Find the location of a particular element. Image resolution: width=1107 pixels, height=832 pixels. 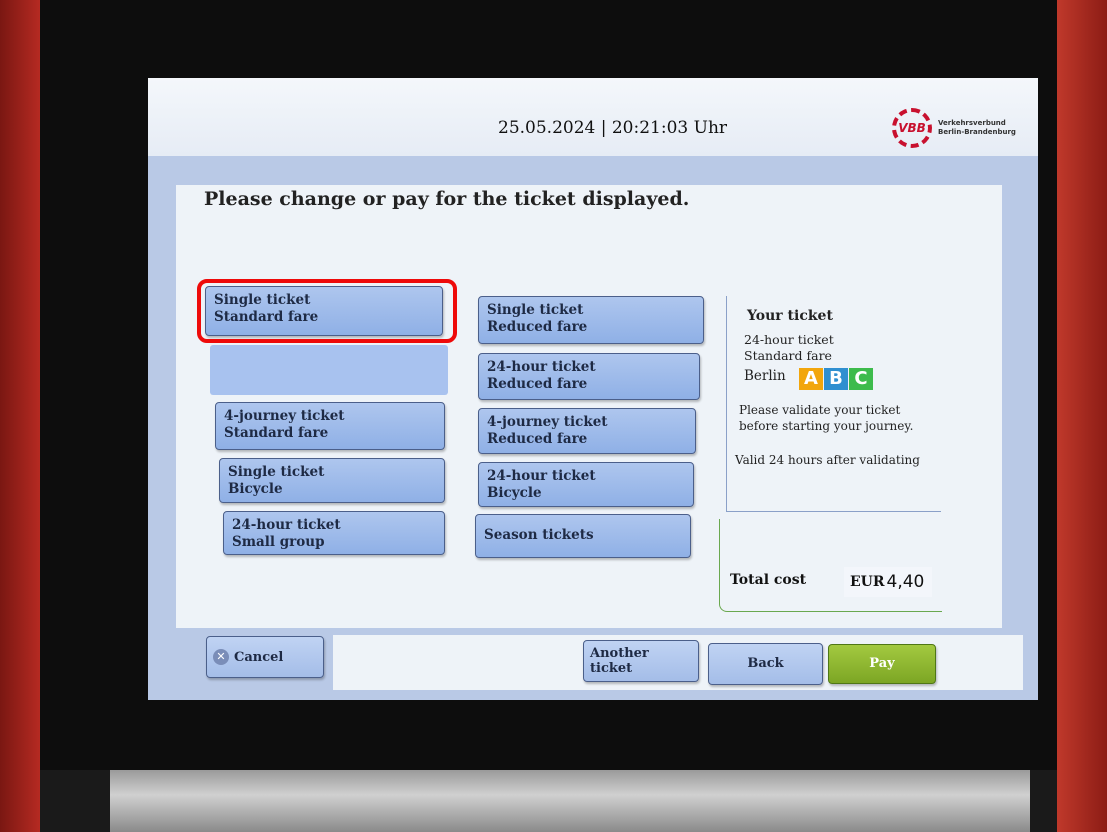

cancel-label: Cancel is located at coordinates (259, 657).